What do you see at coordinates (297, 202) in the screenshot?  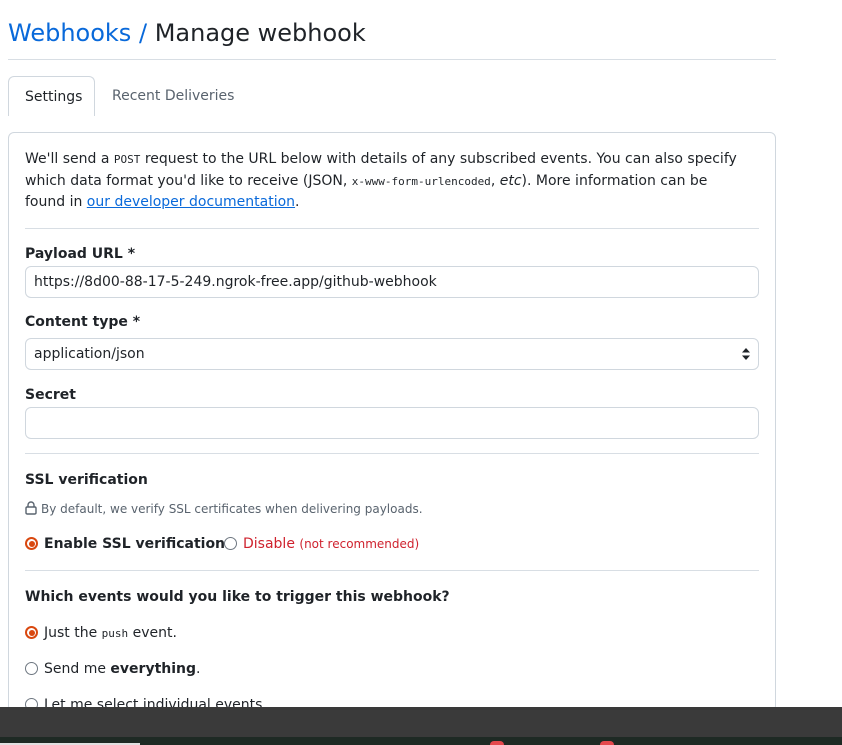 I see `intro-text-part: .` at bounding box center [297, 202].